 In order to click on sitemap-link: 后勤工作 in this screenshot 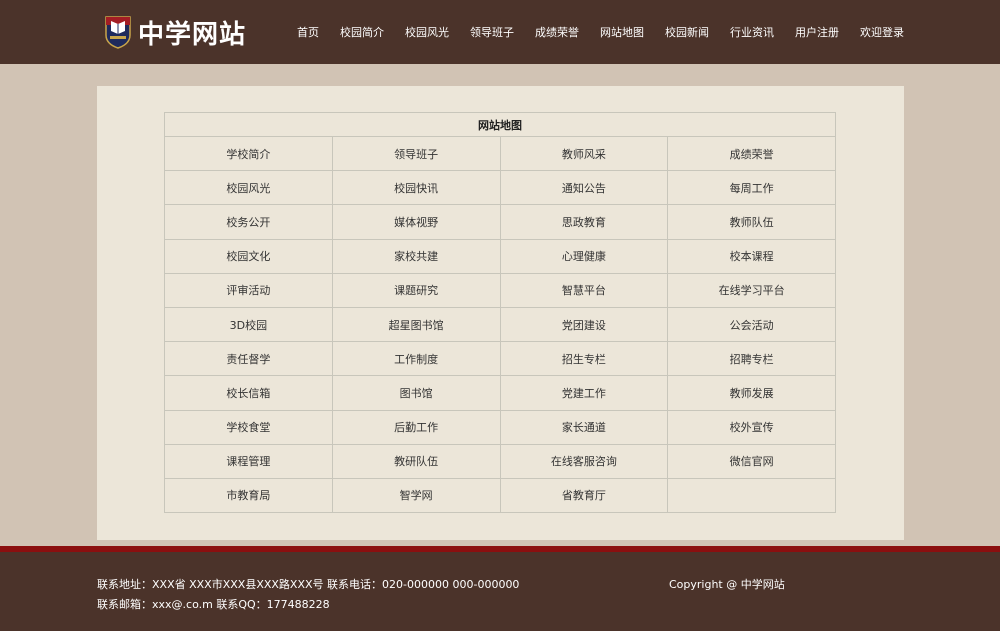, I will do `click(416, 427)`.